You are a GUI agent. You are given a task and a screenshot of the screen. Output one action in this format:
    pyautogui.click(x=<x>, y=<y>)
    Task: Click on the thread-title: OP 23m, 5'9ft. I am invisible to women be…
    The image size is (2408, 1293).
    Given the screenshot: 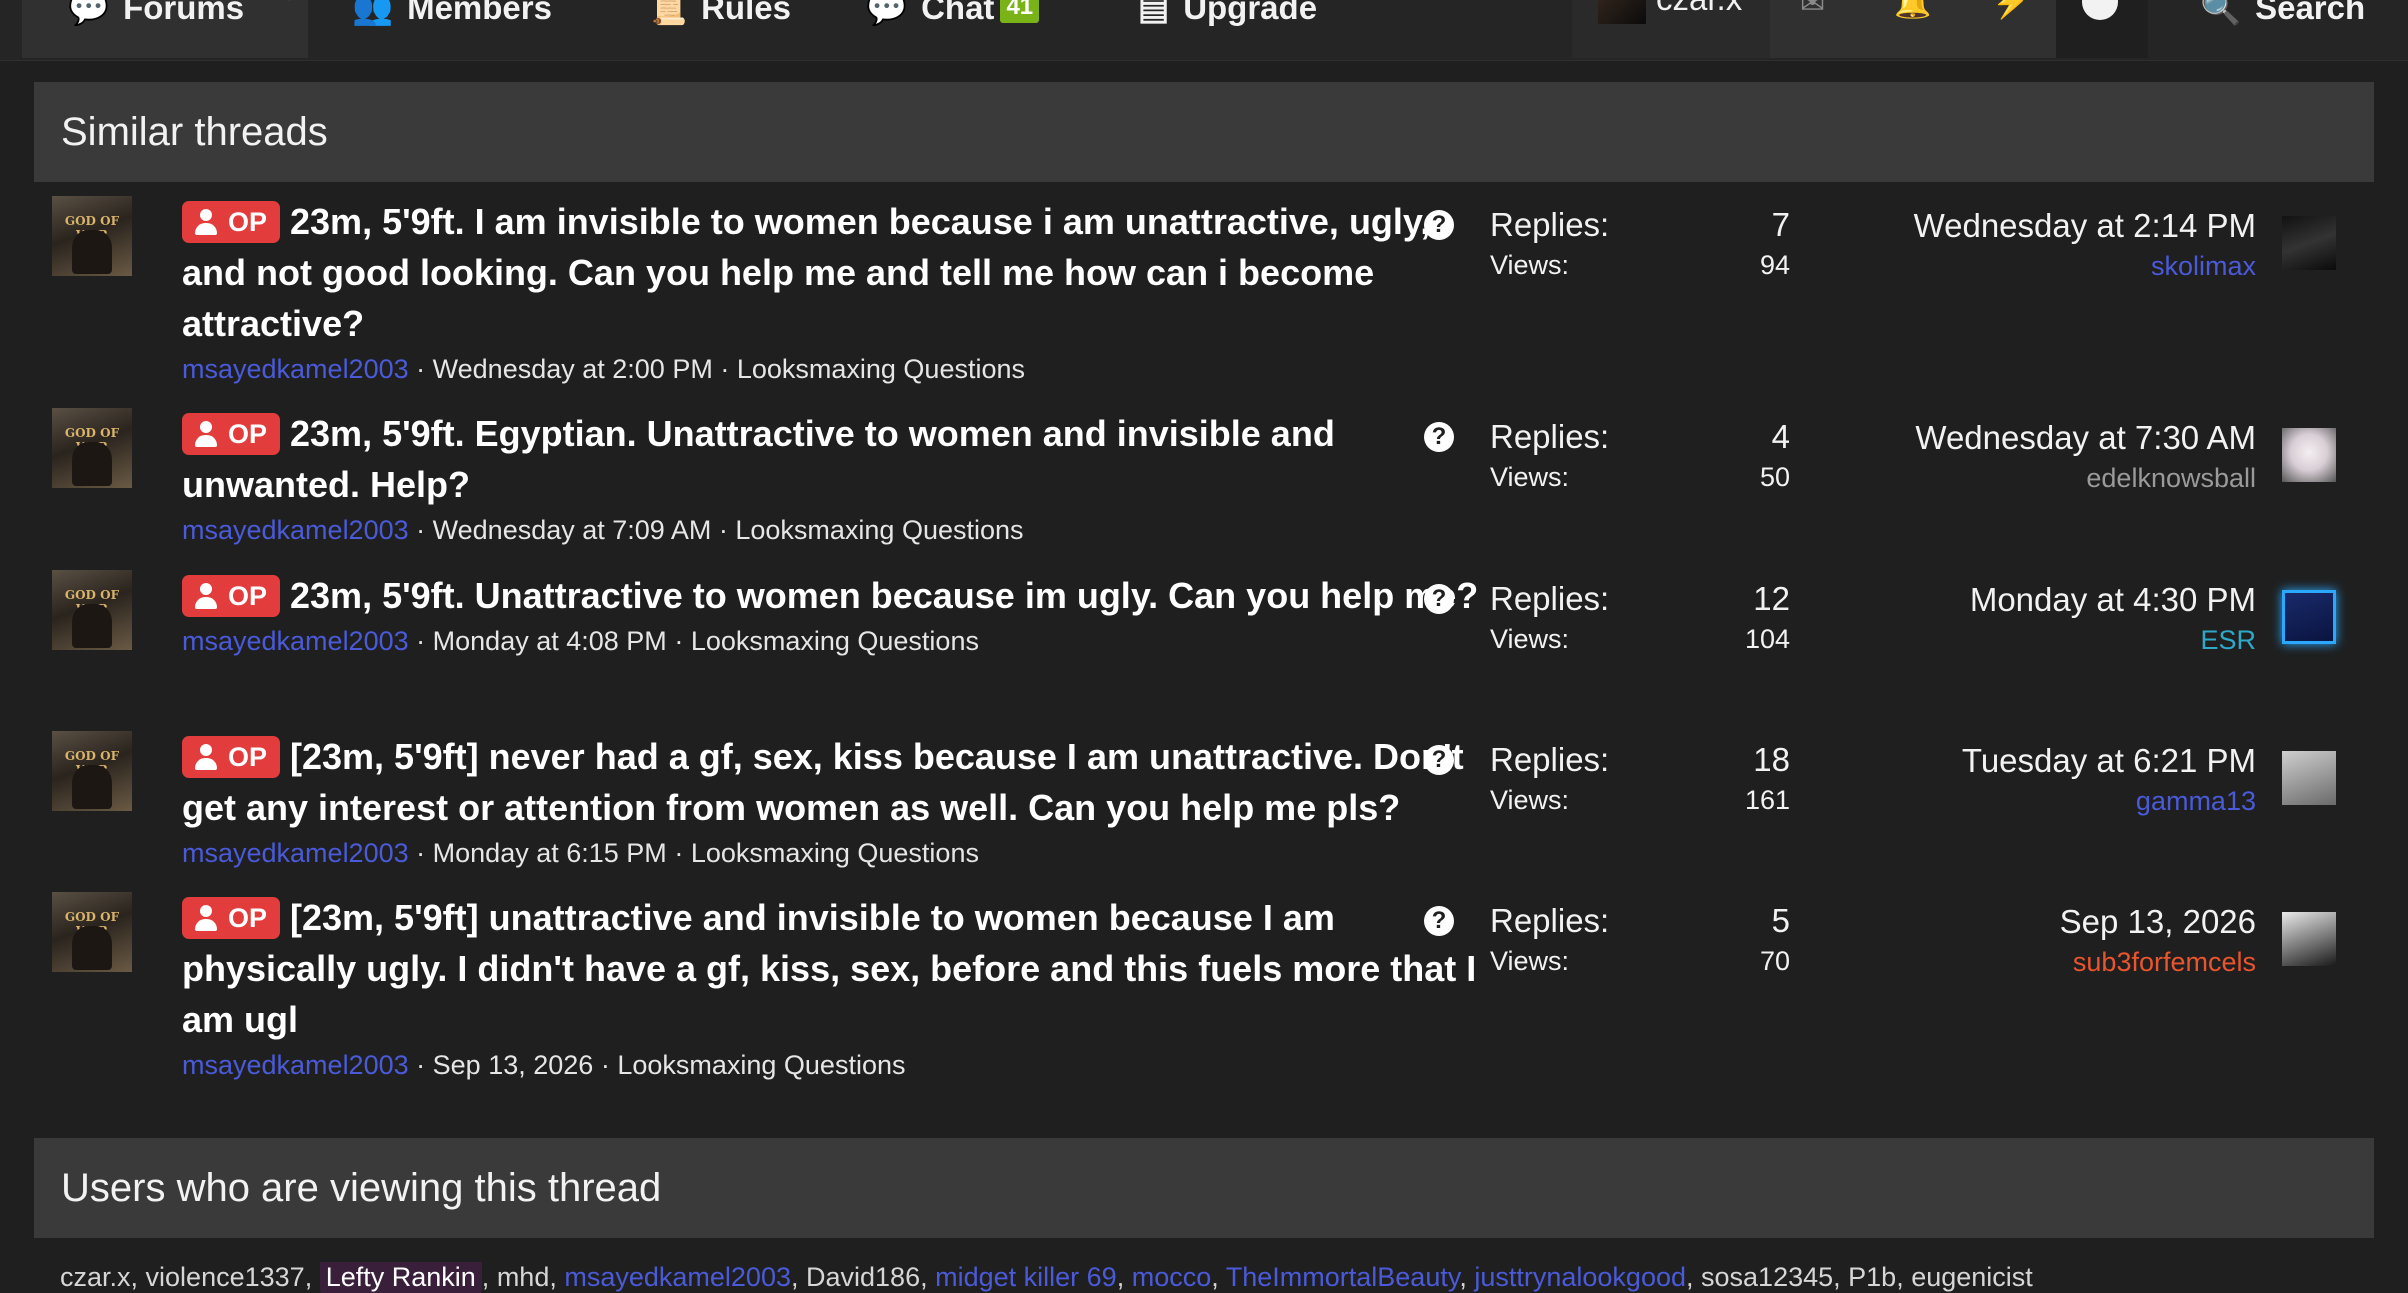 What is the action you would take?
    pyautogui.click(x=832, y=272)
    